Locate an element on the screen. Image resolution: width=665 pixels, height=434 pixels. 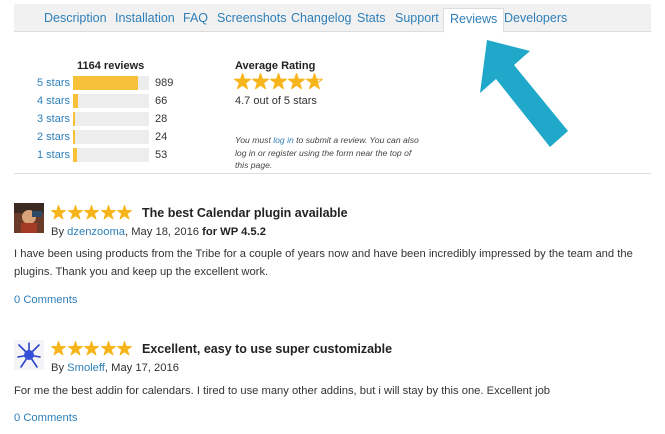
login-link: log in is located at coordinates (283, 140).